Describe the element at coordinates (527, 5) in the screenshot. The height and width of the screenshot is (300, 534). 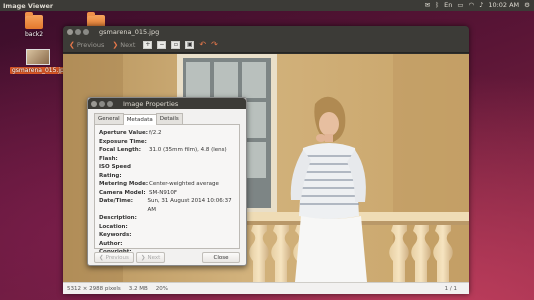
I see `settings-gear-icon: ⚙` at that location.